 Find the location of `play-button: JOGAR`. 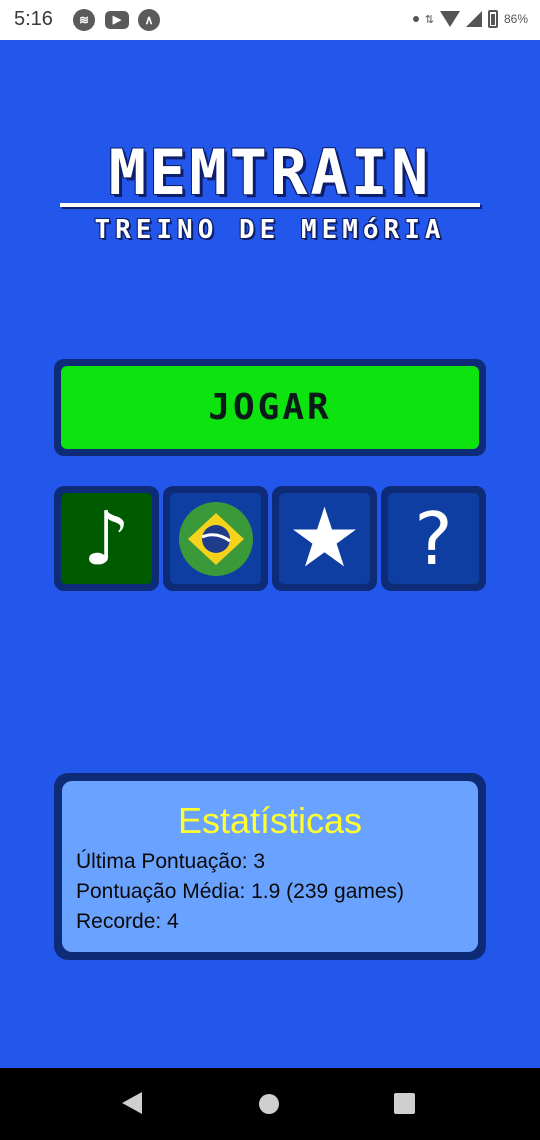

play-button: JOGAR is located at coordinates (270, 407).